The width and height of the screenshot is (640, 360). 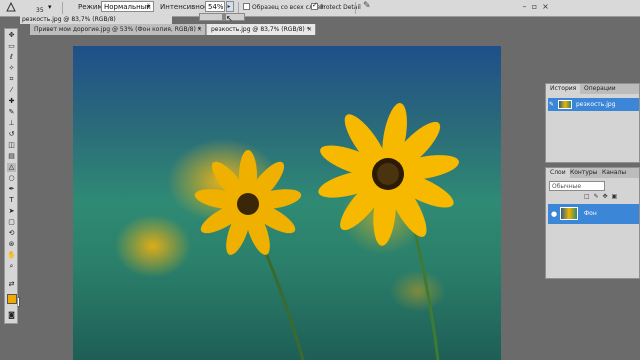 I want to click on document-window-title: резкость.jpg @ 83,7% (RGB/8), so click(x=96, y=20).